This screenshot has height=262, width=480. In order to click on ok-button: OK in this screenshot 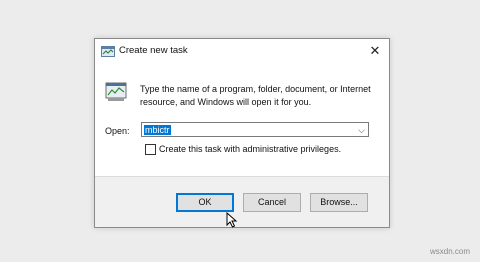, I will do `click(205, 202)`.